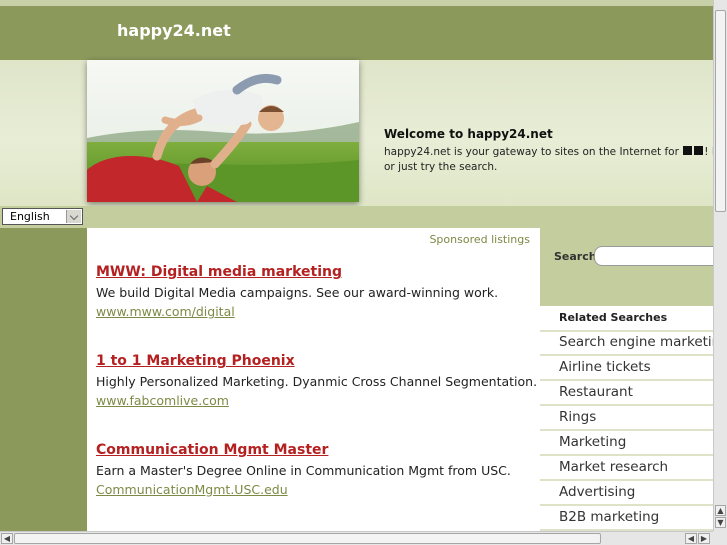 This screenshot has height=545, width=727. Describe the element at coordinates (297, 272) in the screenshot. I see `ad-title-link: MWW: Digital media marketing` at that location.